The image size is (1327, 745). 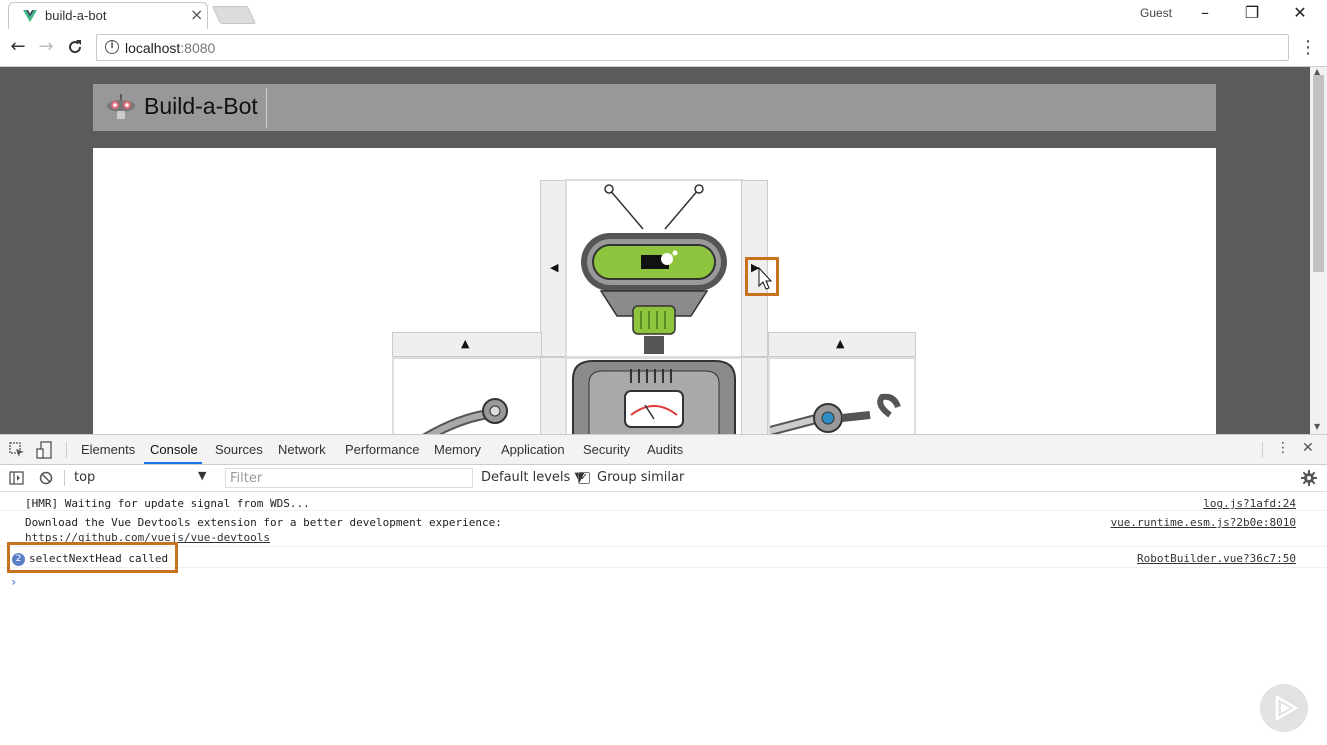 I want to click on repeat-count-badge: 2, so click(x=18, y=559).